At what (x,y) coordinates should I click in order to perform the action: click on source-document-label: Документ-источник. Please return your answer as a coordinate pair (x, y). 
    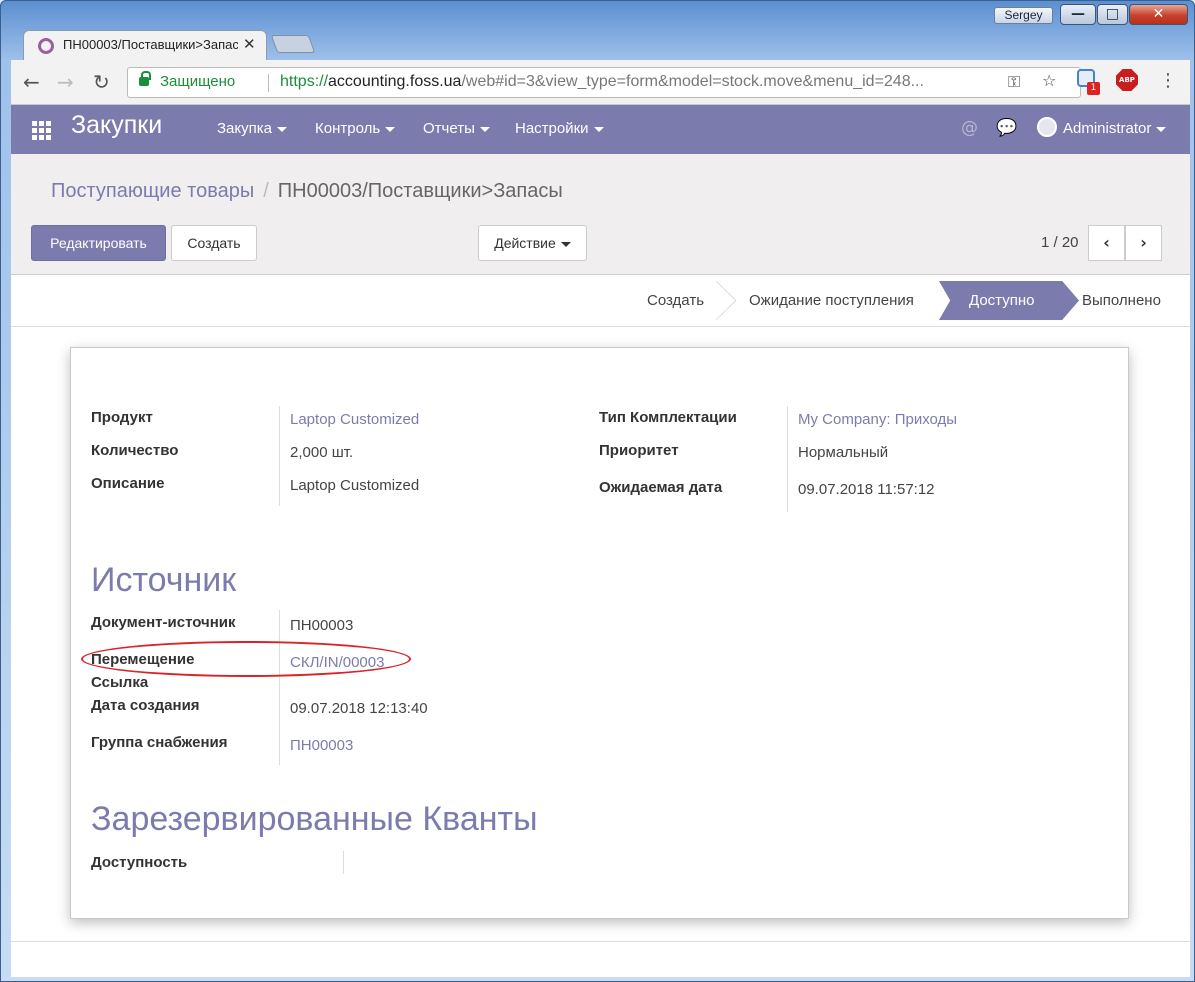
    Looking at the image, I should click on (163, 622).